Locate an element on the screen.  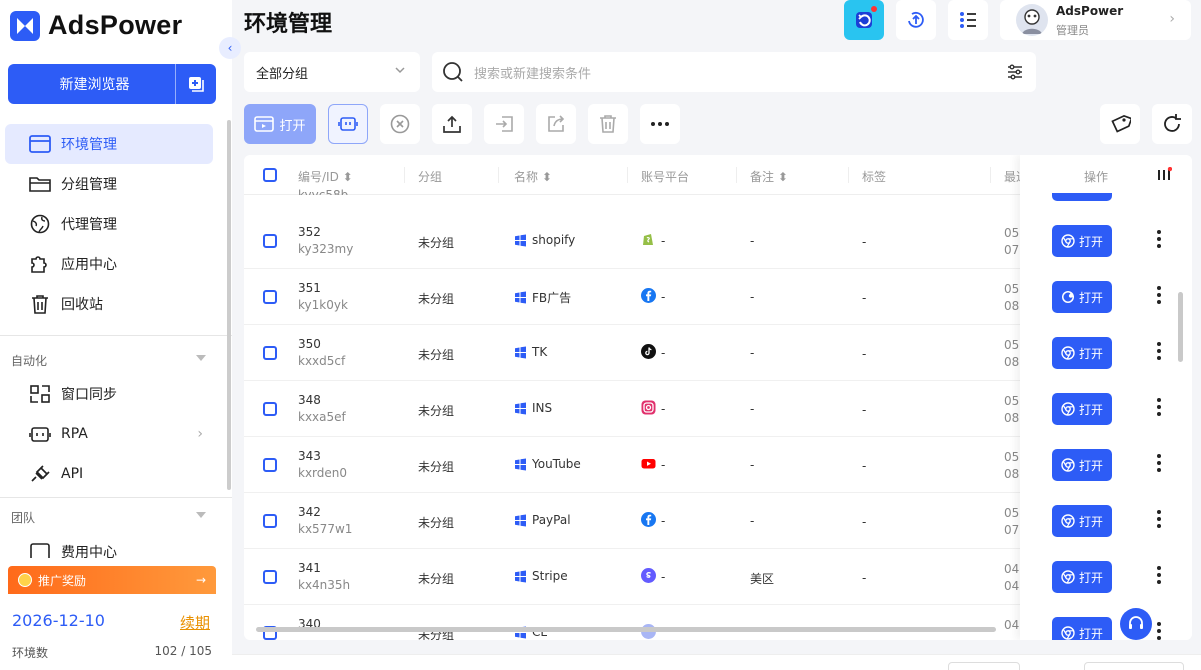
column-header-id: 编号/ID ⬍ is located at coordinates (325, 176).